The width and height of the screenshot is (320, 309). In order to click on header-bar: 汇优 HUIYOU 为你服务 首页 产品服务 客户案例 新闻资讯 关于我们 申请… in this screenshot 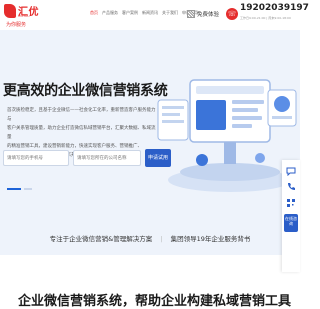, I will do `click(154, 15)`.